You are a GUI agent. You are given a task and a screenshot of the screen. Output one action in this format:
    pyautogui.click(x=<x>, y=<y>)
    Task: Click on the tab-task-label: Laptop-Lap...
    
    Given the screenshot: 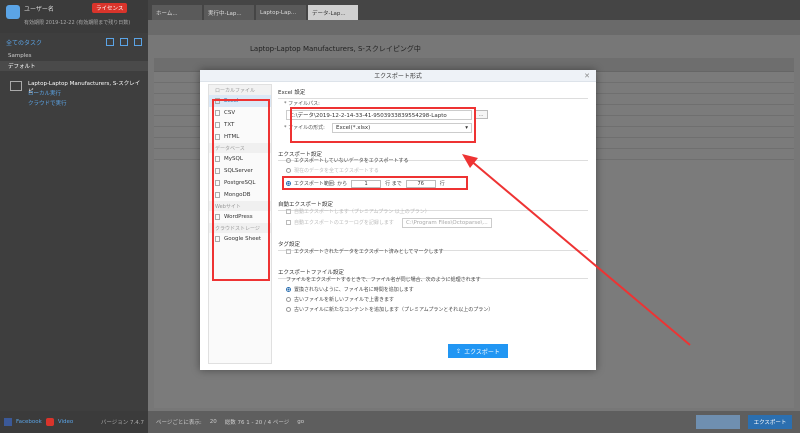 What is the action you would take?
    pyautogui.click(x=278, y=12)
    